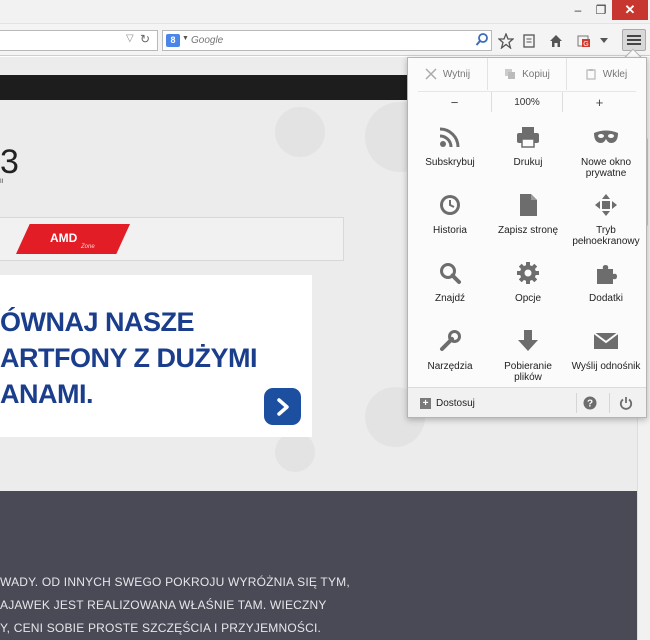  Describe the element at coordinates (185, 38) in the screenshot. I see `engine-dropdown-icon: ▼` at that location.